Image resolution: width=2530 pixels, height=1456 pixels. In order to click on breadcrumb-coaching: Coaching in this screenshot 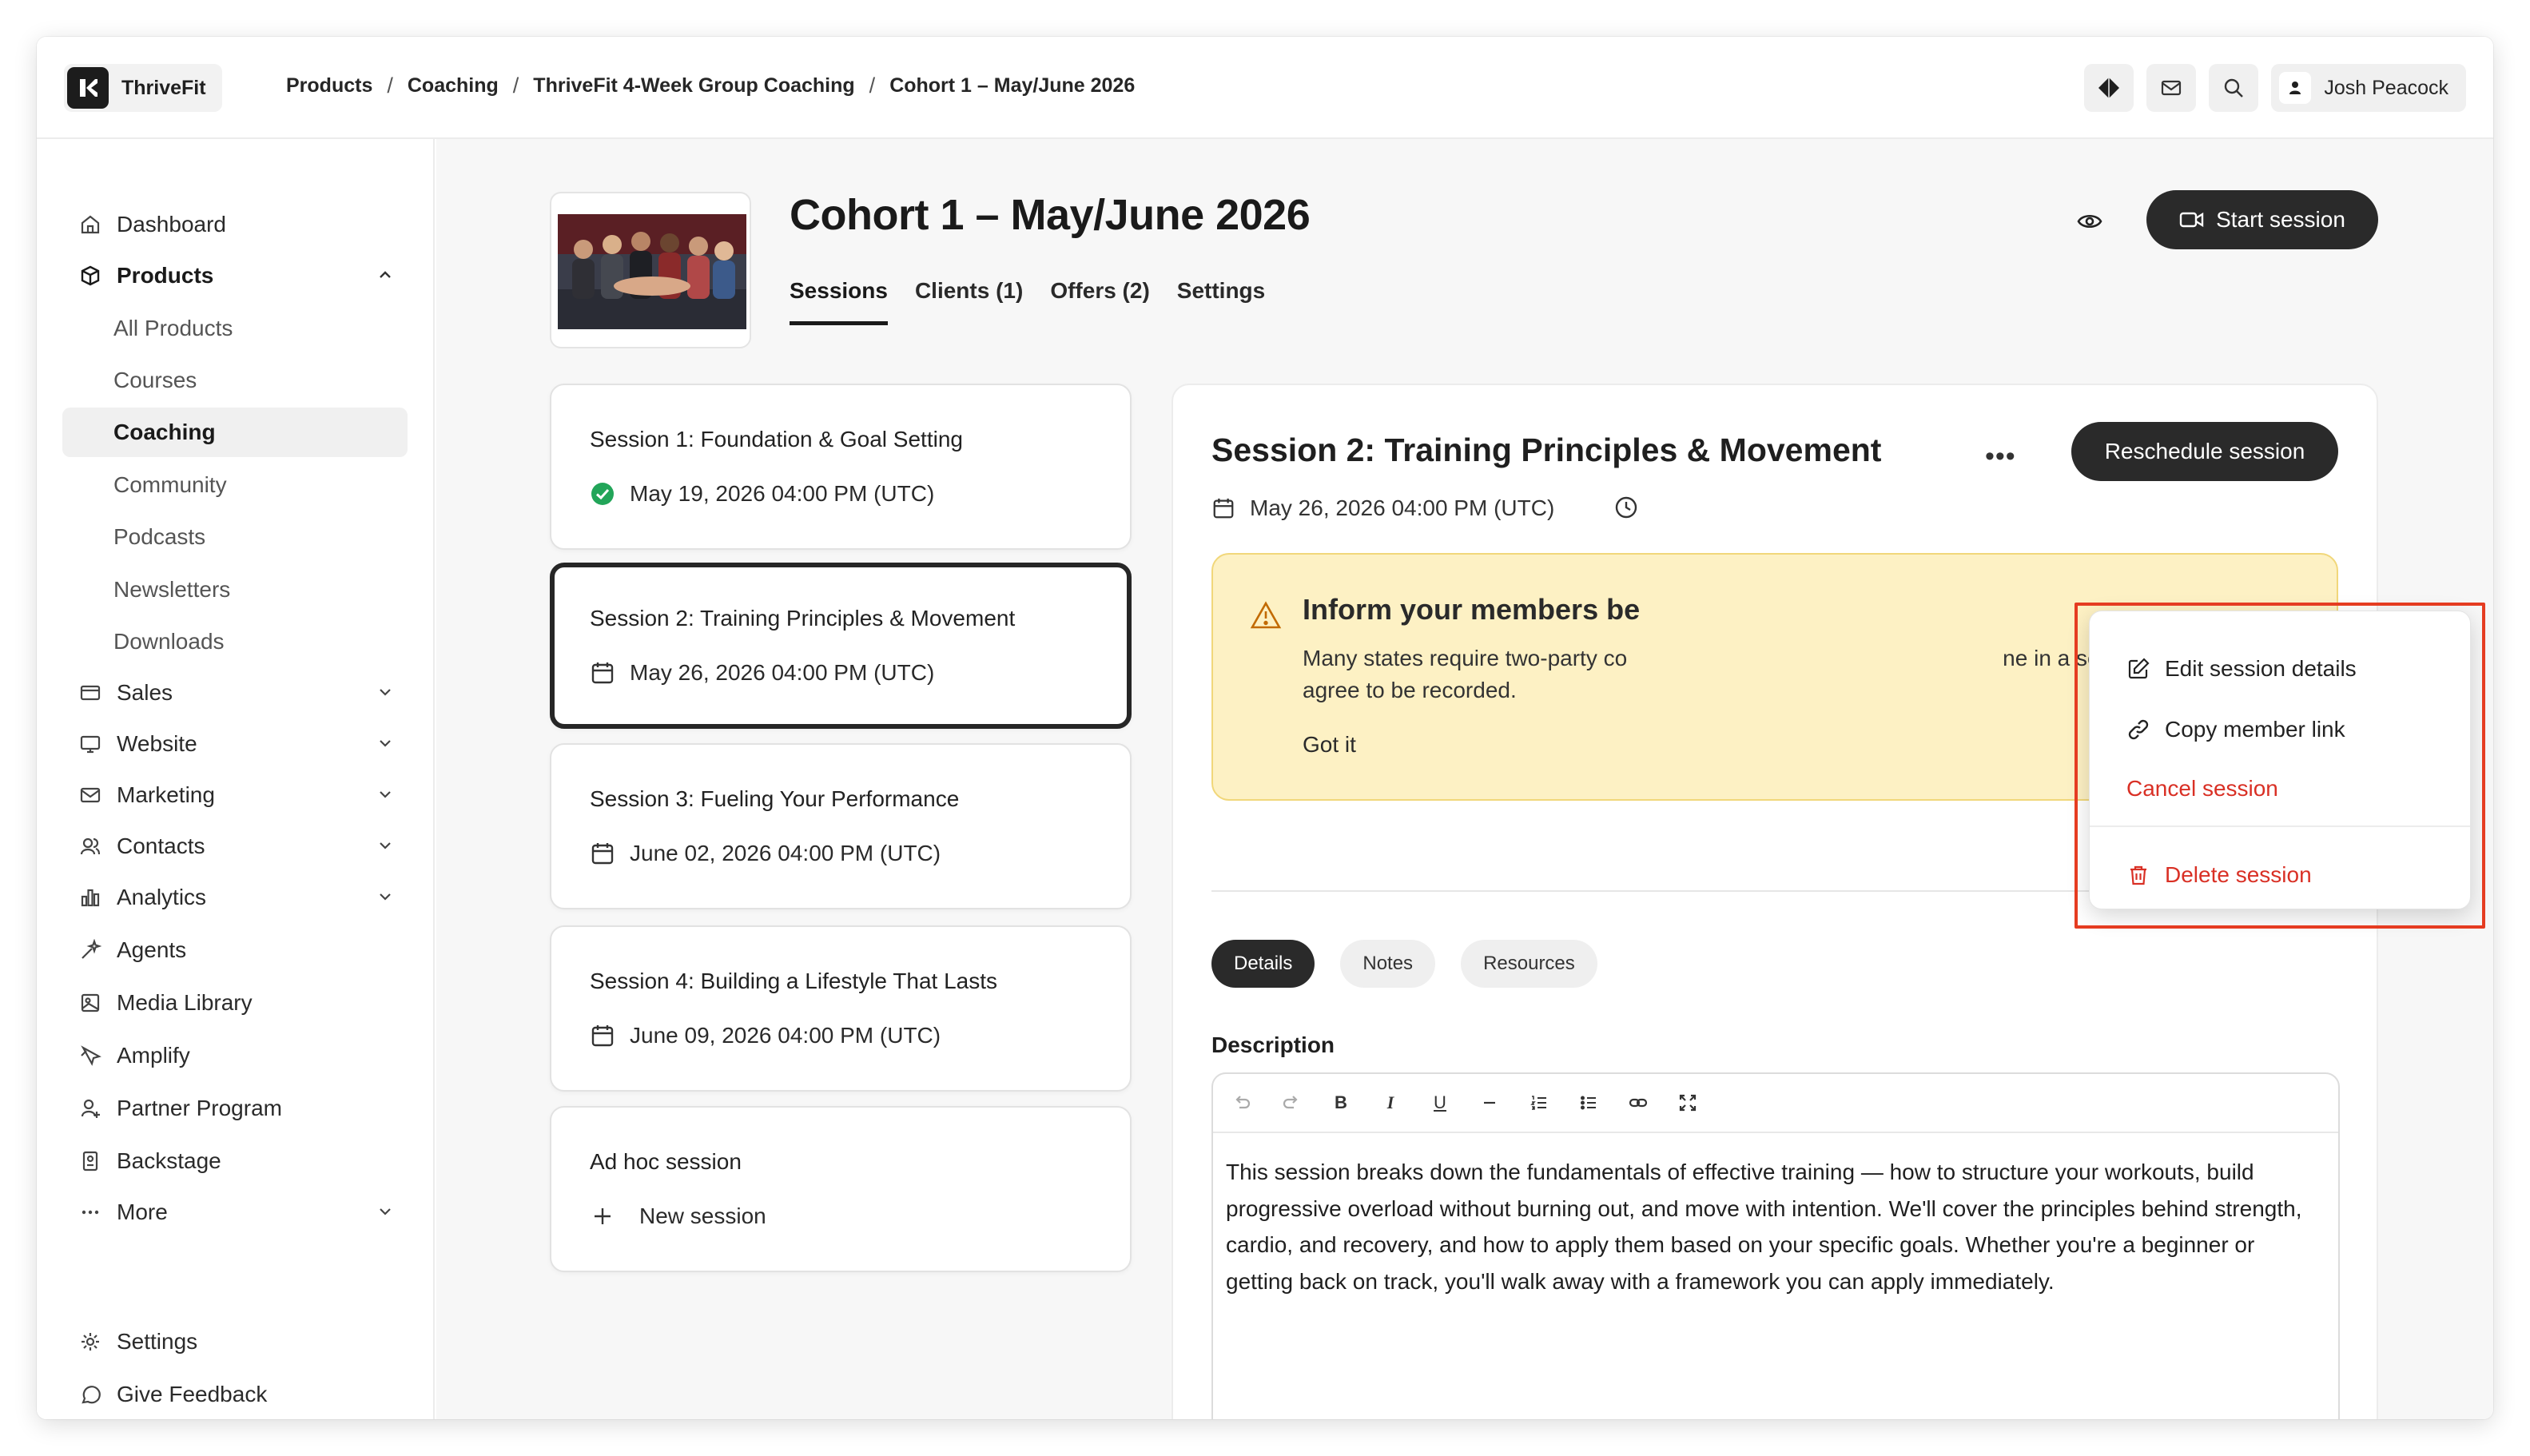, I will do `click(454, 85)`.